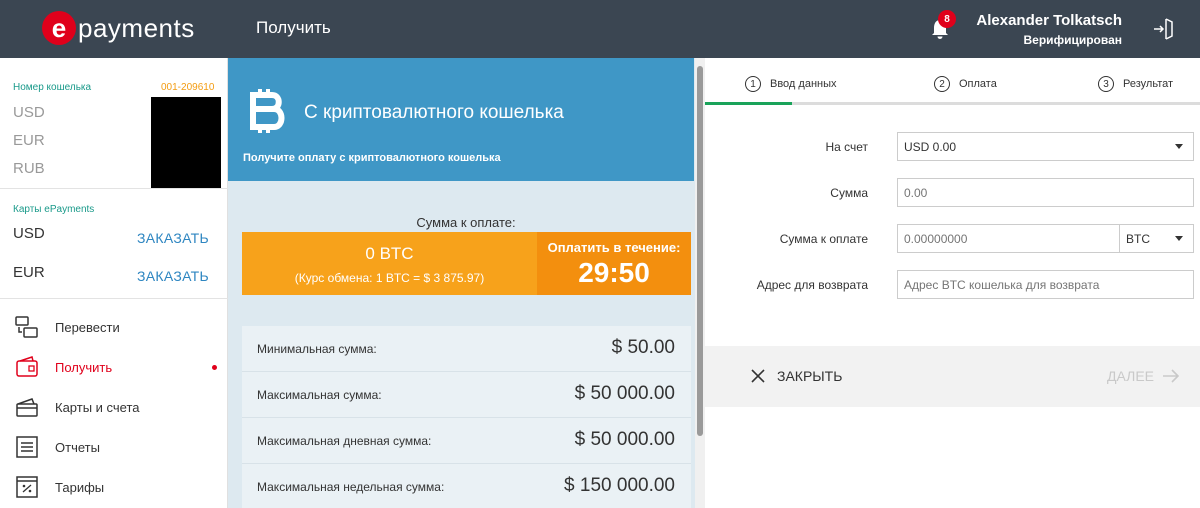 This screenshot has height=508, width=1200. I want to click on close-label: ЗАКРЫТЬ, so click(810, 376).